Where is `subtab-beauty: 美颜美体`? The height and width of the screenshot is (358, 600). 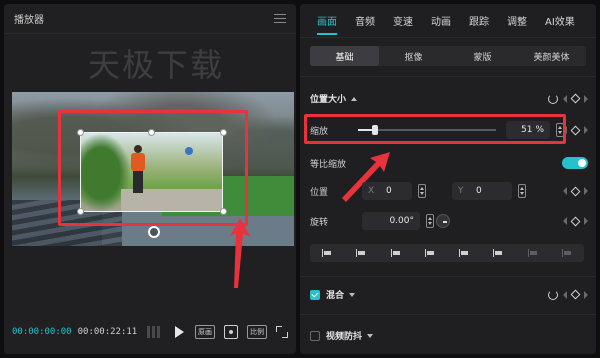
subtab-beauty: 美颜美体 is located at coordinates (551, 56).